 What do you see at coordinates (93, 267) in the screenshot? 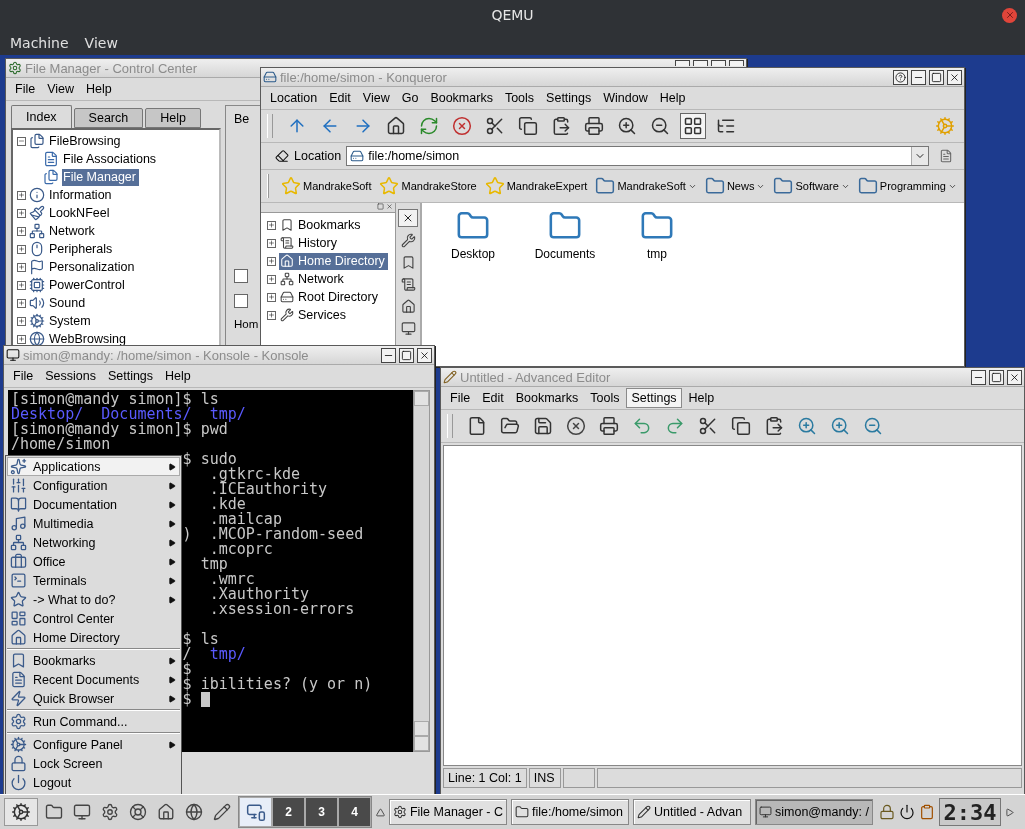
I see `tree-item: Personalization` at bounding box center [93, 267].